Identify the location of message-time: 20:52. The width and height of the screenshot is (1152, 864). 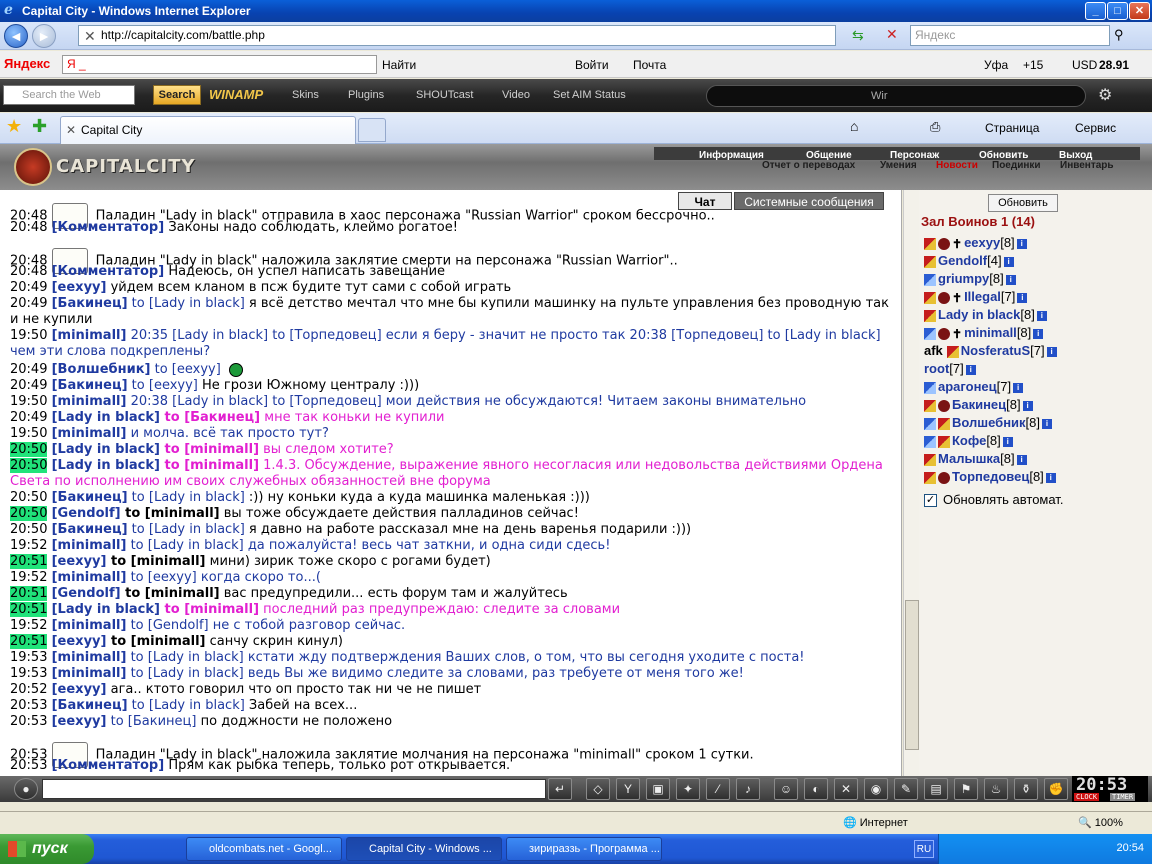
(28, 689).